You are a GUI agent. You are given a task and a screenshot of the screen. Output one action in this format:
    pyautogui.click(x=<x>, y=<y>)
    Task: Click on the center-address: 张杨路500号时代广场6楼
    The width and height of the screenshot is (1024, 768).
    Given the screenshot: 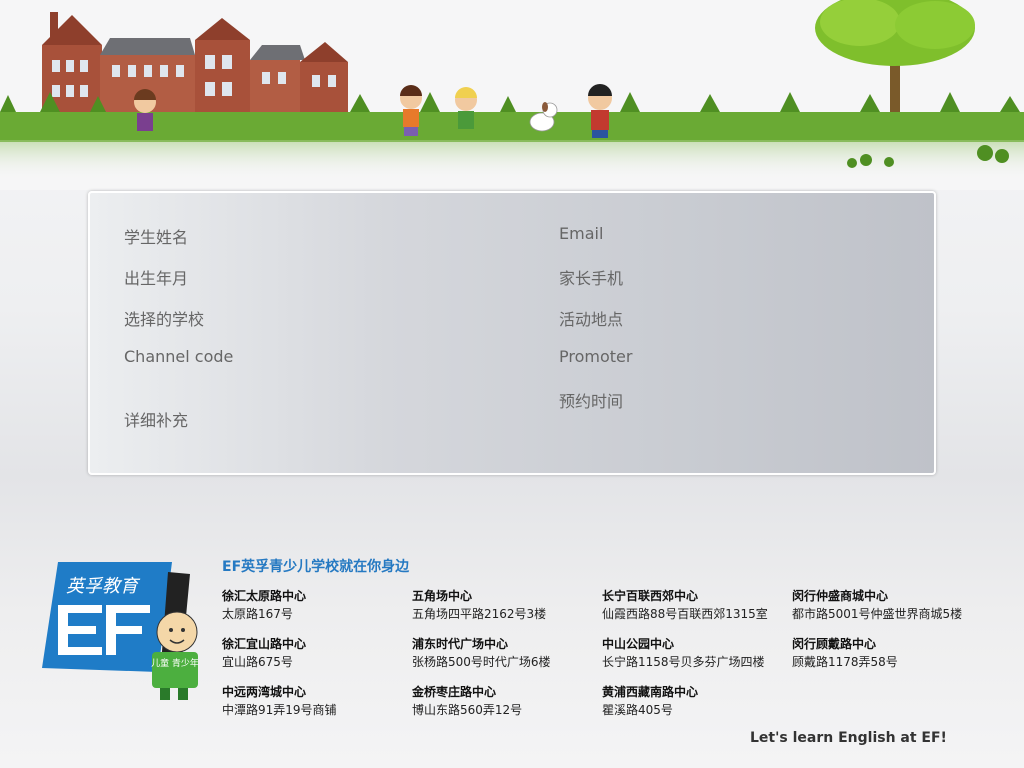 What is the action you would take?
    pyautogui.click(x=481, y=662)
    